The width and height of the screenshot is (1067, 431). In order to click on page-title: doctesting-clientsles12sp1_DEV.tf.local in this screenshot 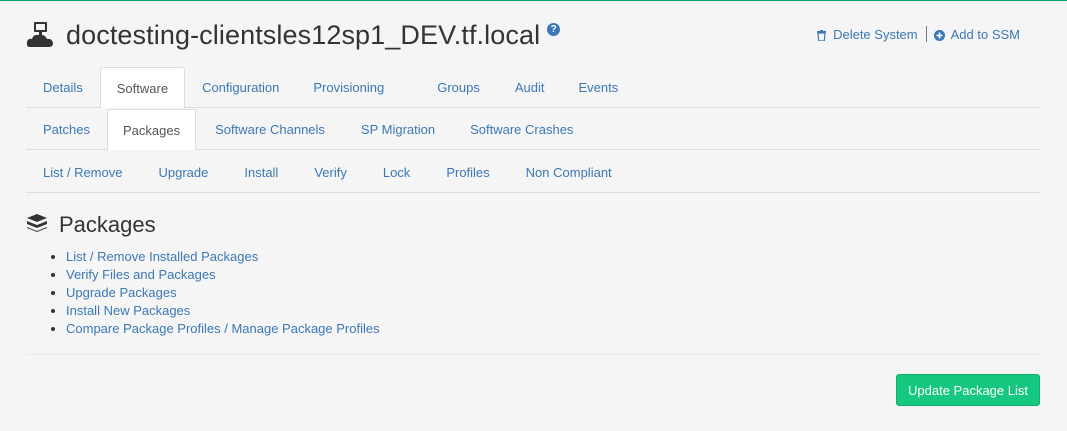, I will do `click(303, 34)`.